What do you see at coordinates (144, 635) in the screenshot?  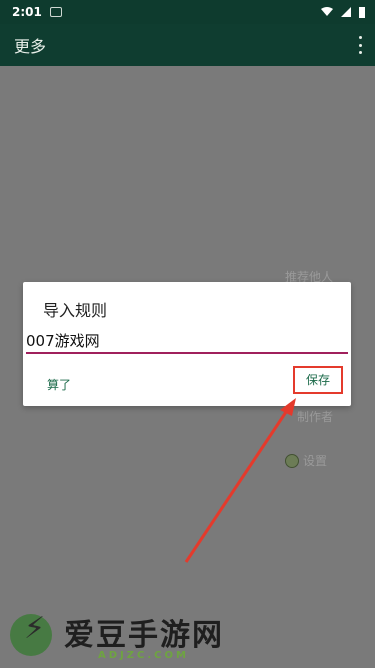 I see `watermark-title: 爱豆手游网` at bounding box center [144, 635].